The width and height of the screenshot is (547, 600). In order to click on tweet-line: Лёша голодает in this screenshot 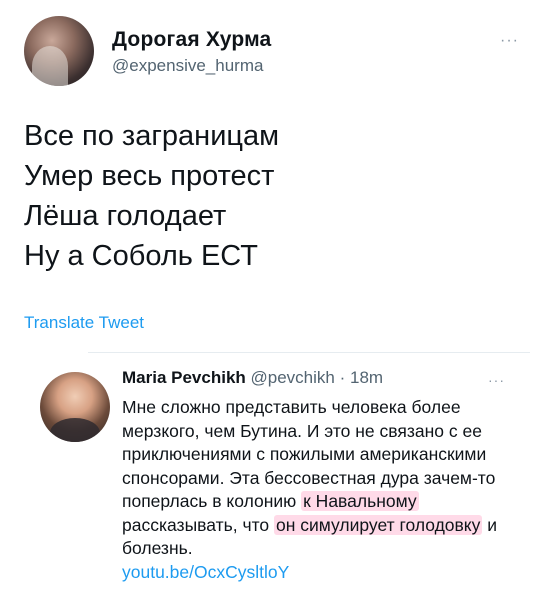, I will do `click(125, 216)`.